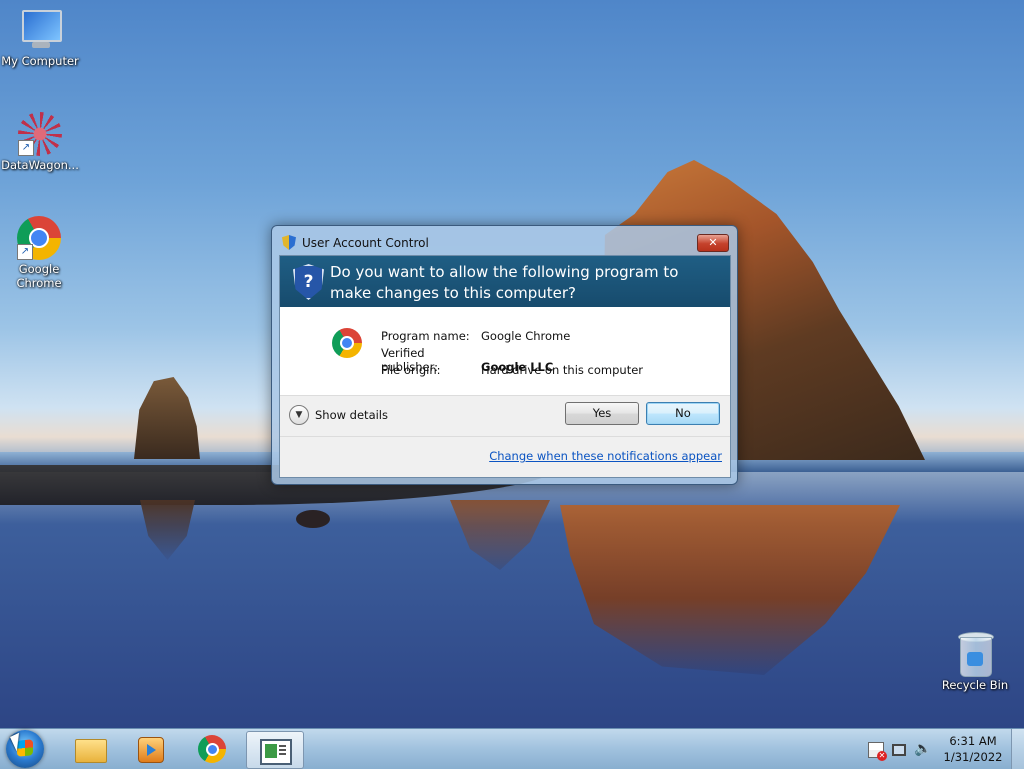 This screenshot has height=769, width=1024. I want to click on network-icon, so click(899, 750).